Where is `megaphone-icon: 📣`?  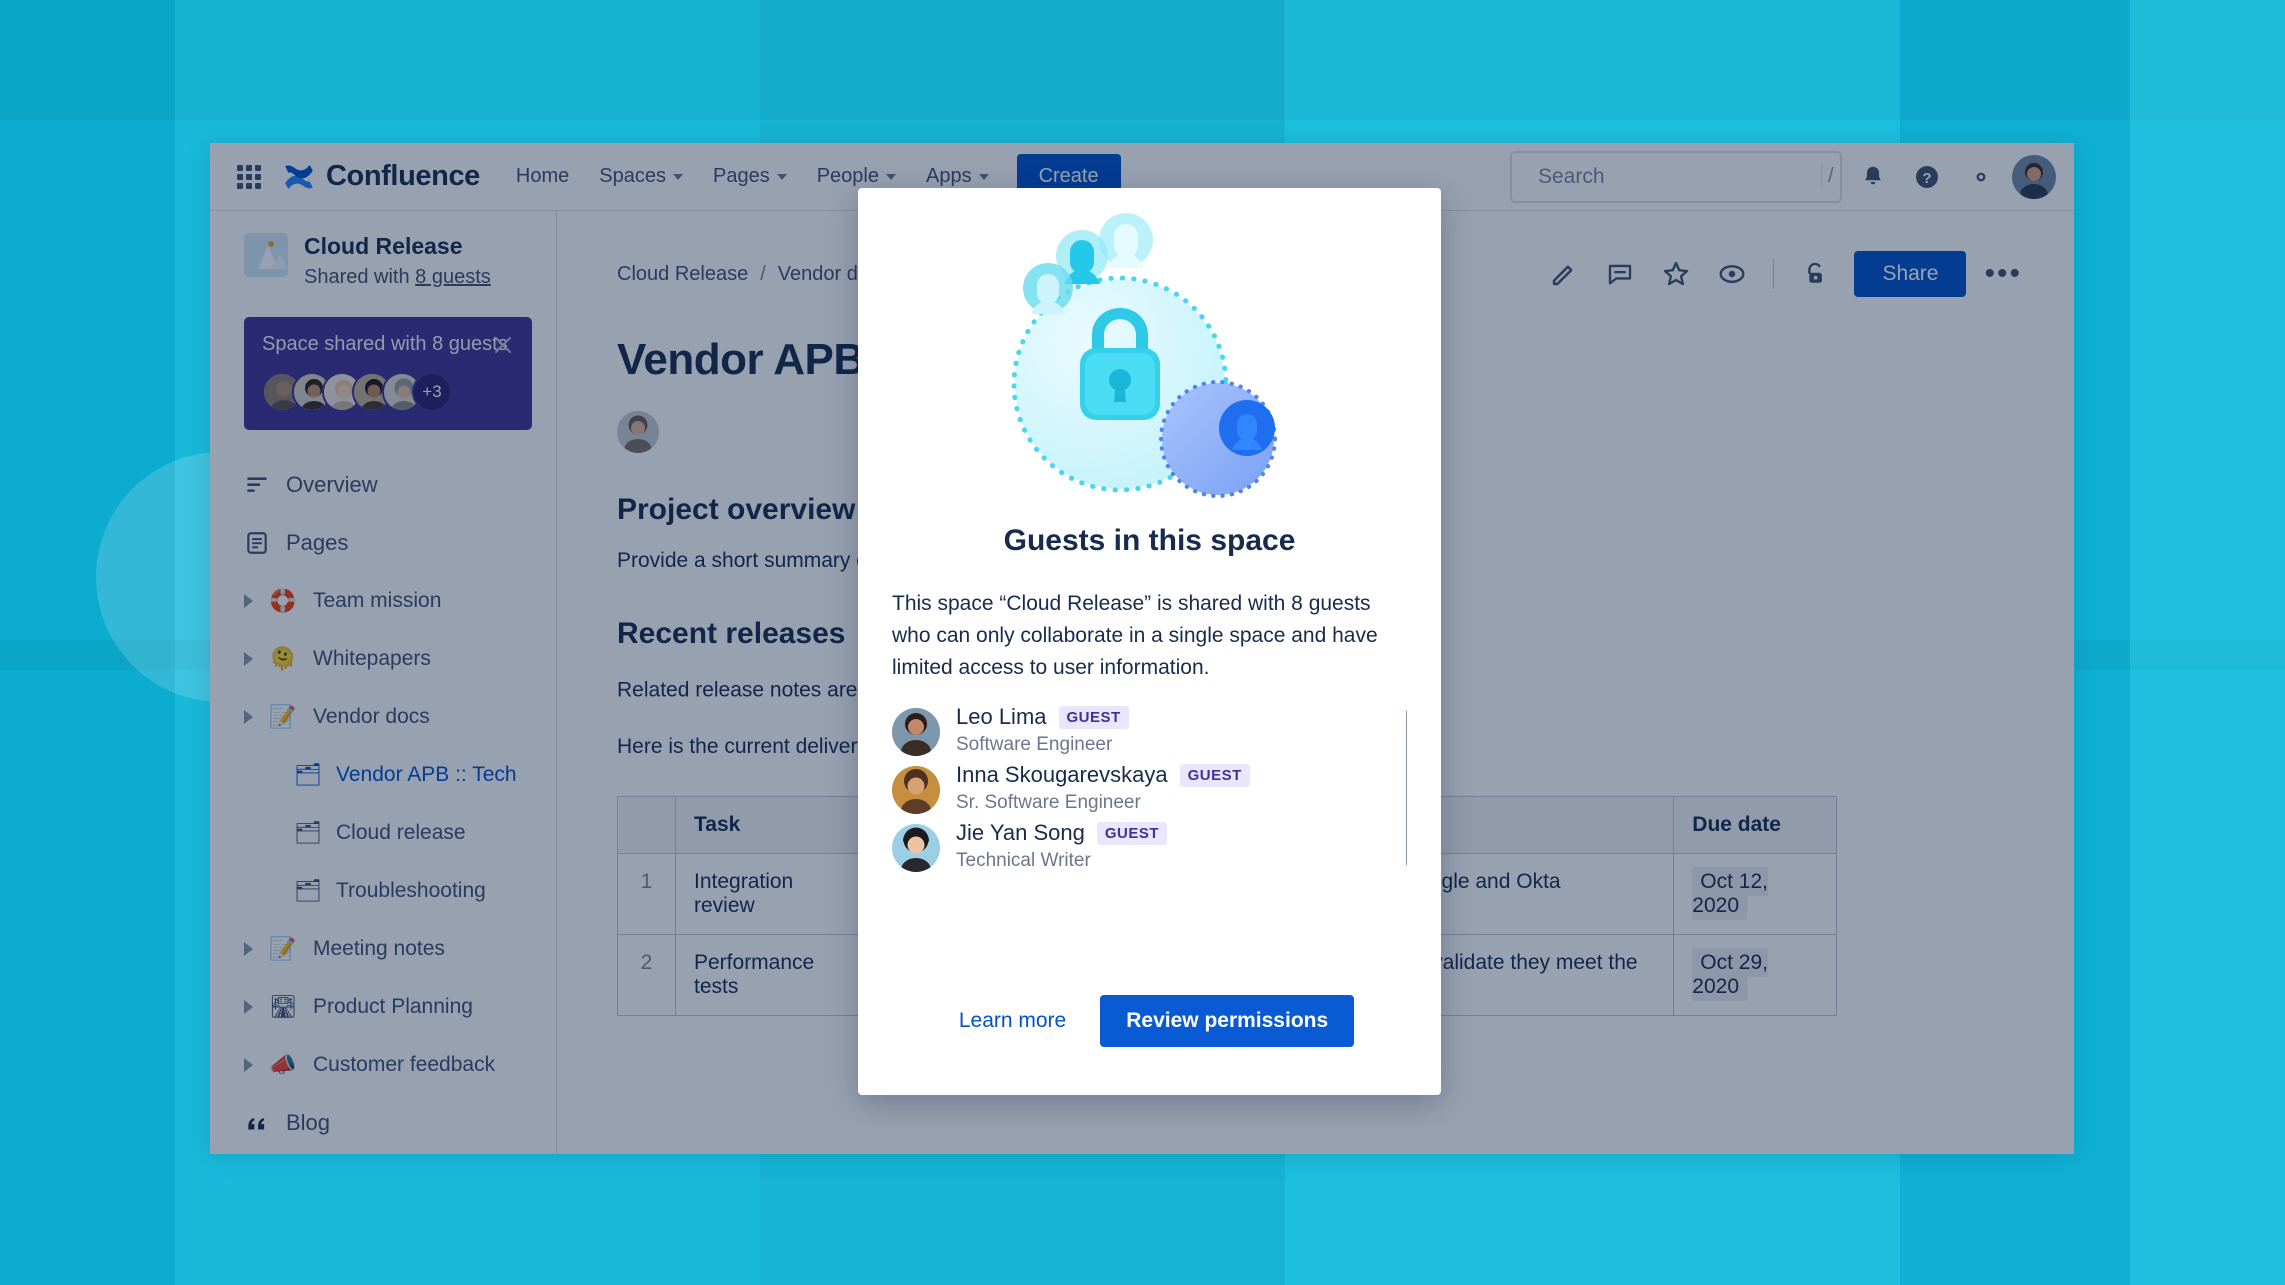 megaphone-icon: 📣 is located at coordinates (283, 1064).